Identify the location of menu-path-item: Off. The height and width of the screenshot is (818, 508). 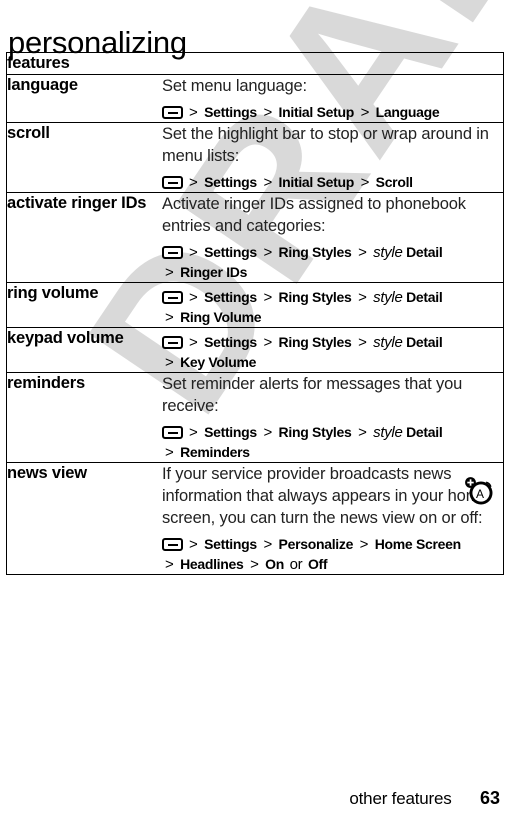
(317, 564).